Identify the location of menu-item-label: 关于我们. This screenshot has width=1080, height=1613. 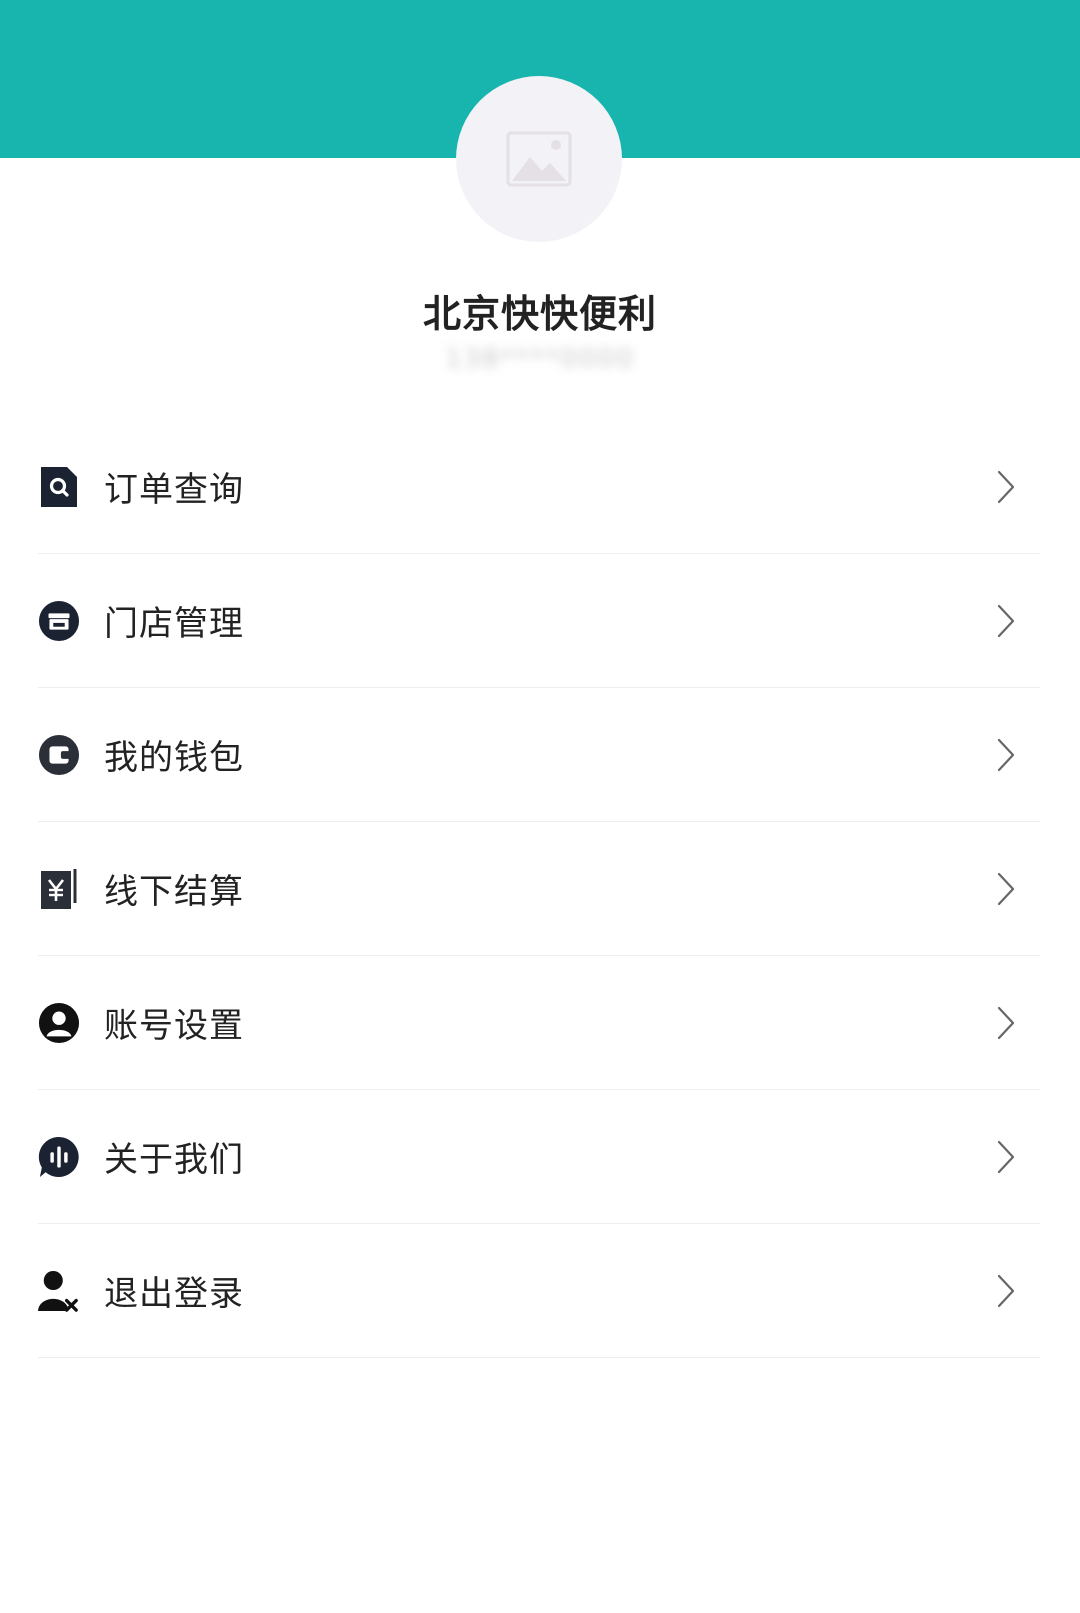
(174, 1160).